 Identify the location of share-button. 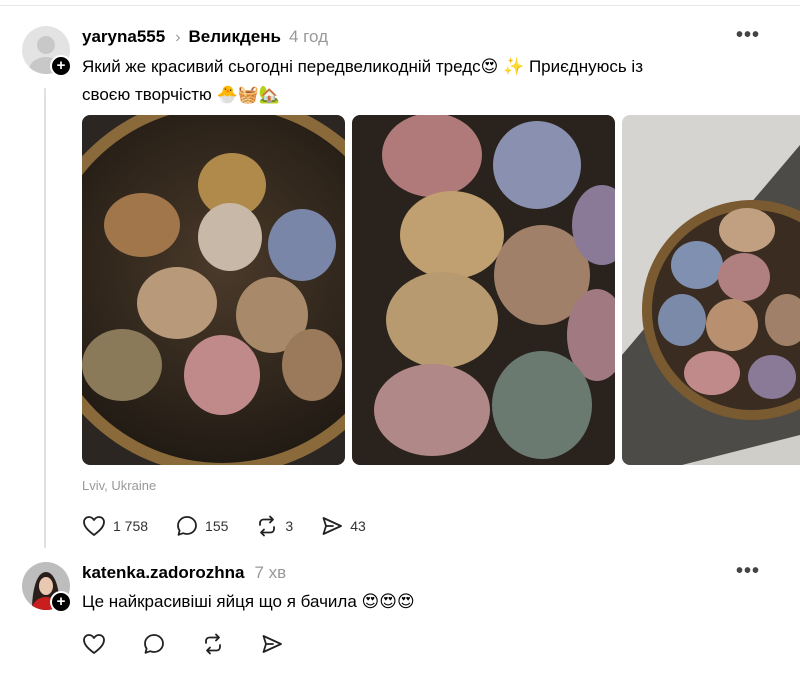
(275, 644).